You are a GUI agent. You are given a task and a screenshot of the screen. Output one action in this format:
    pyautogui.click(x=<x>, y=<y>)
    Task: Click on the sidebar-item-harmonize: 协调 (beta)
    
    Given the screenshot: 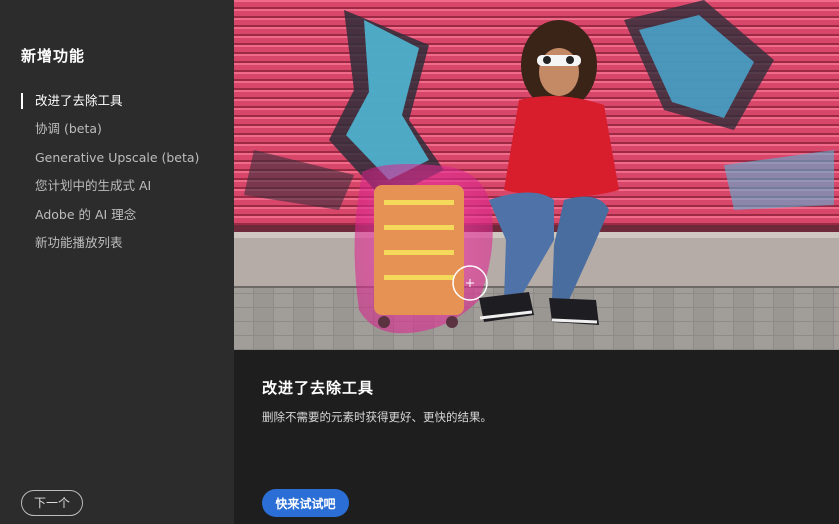 What is the action you would take?
    pyautogui.click(x=123, y=129)
    